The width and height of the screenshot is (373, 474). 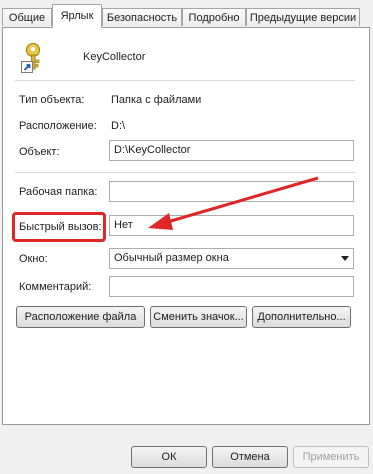 What do you see at coordinates (171, 258) in the screenshot?
I see `window-size-value: Обычный размер окна` at bounding box center [171, 258].